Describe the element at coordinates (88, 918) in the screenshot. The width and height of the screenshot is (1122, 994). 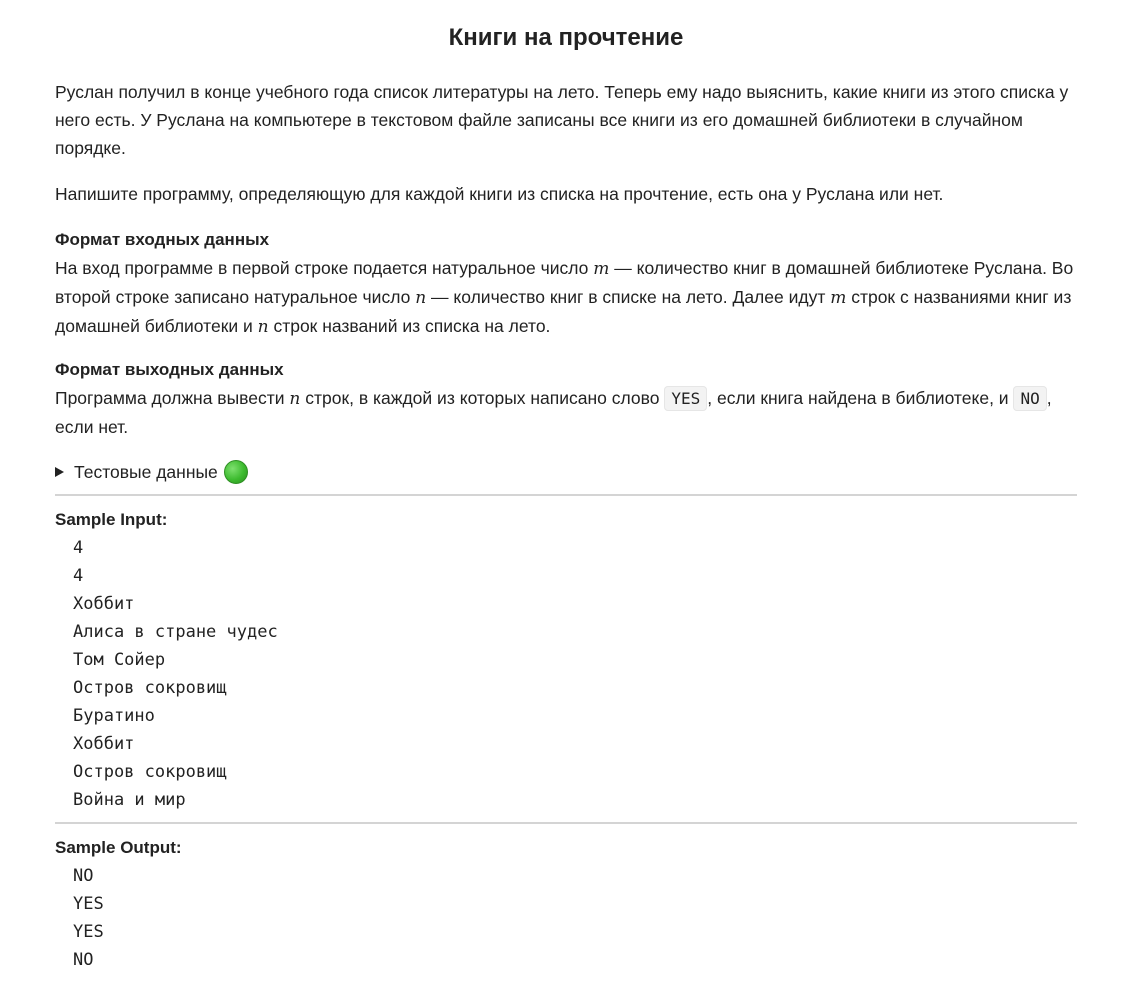
I see `sample-output-block: NO YES YES NO` at that location.